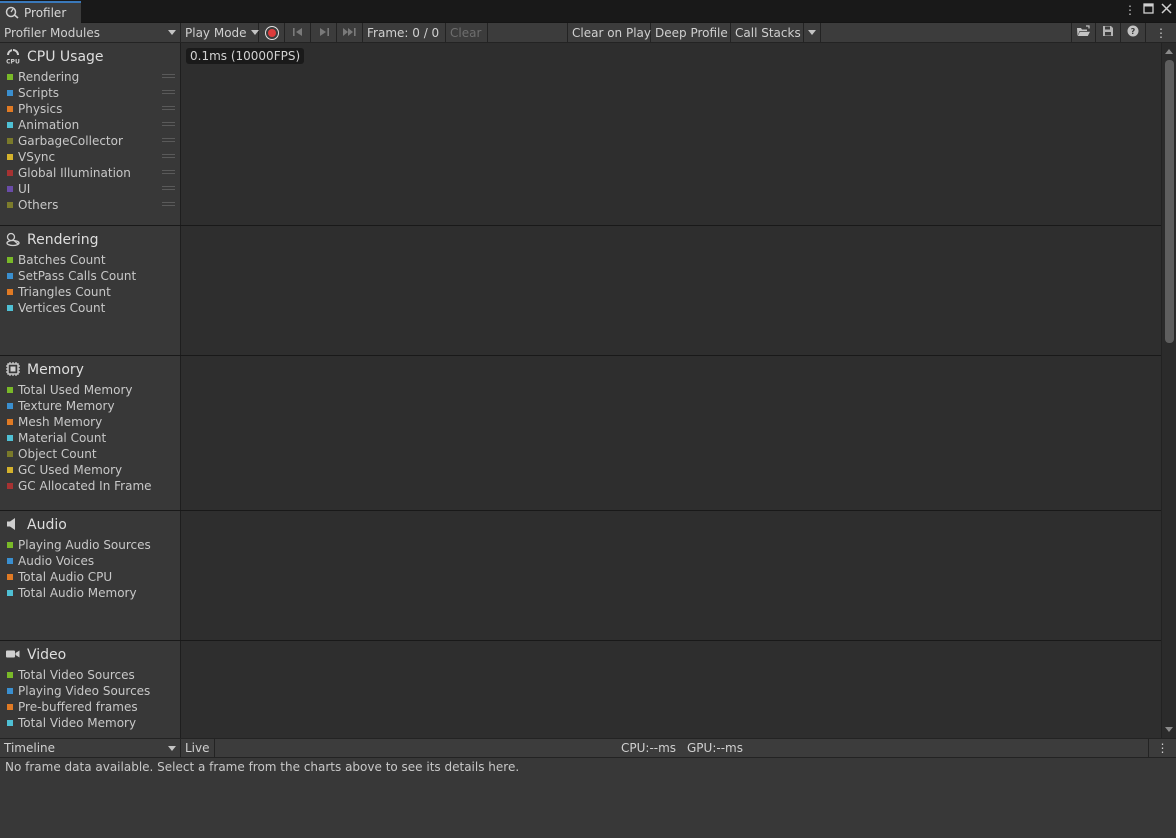  I want to click on legend-item: Animation, so click(90, 125).